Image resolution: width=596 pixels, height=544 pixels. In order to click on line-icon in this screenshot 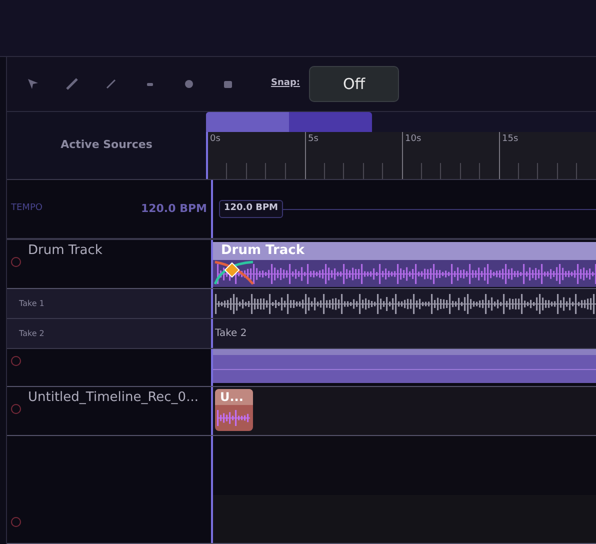, I will do `click(111, 84)`.